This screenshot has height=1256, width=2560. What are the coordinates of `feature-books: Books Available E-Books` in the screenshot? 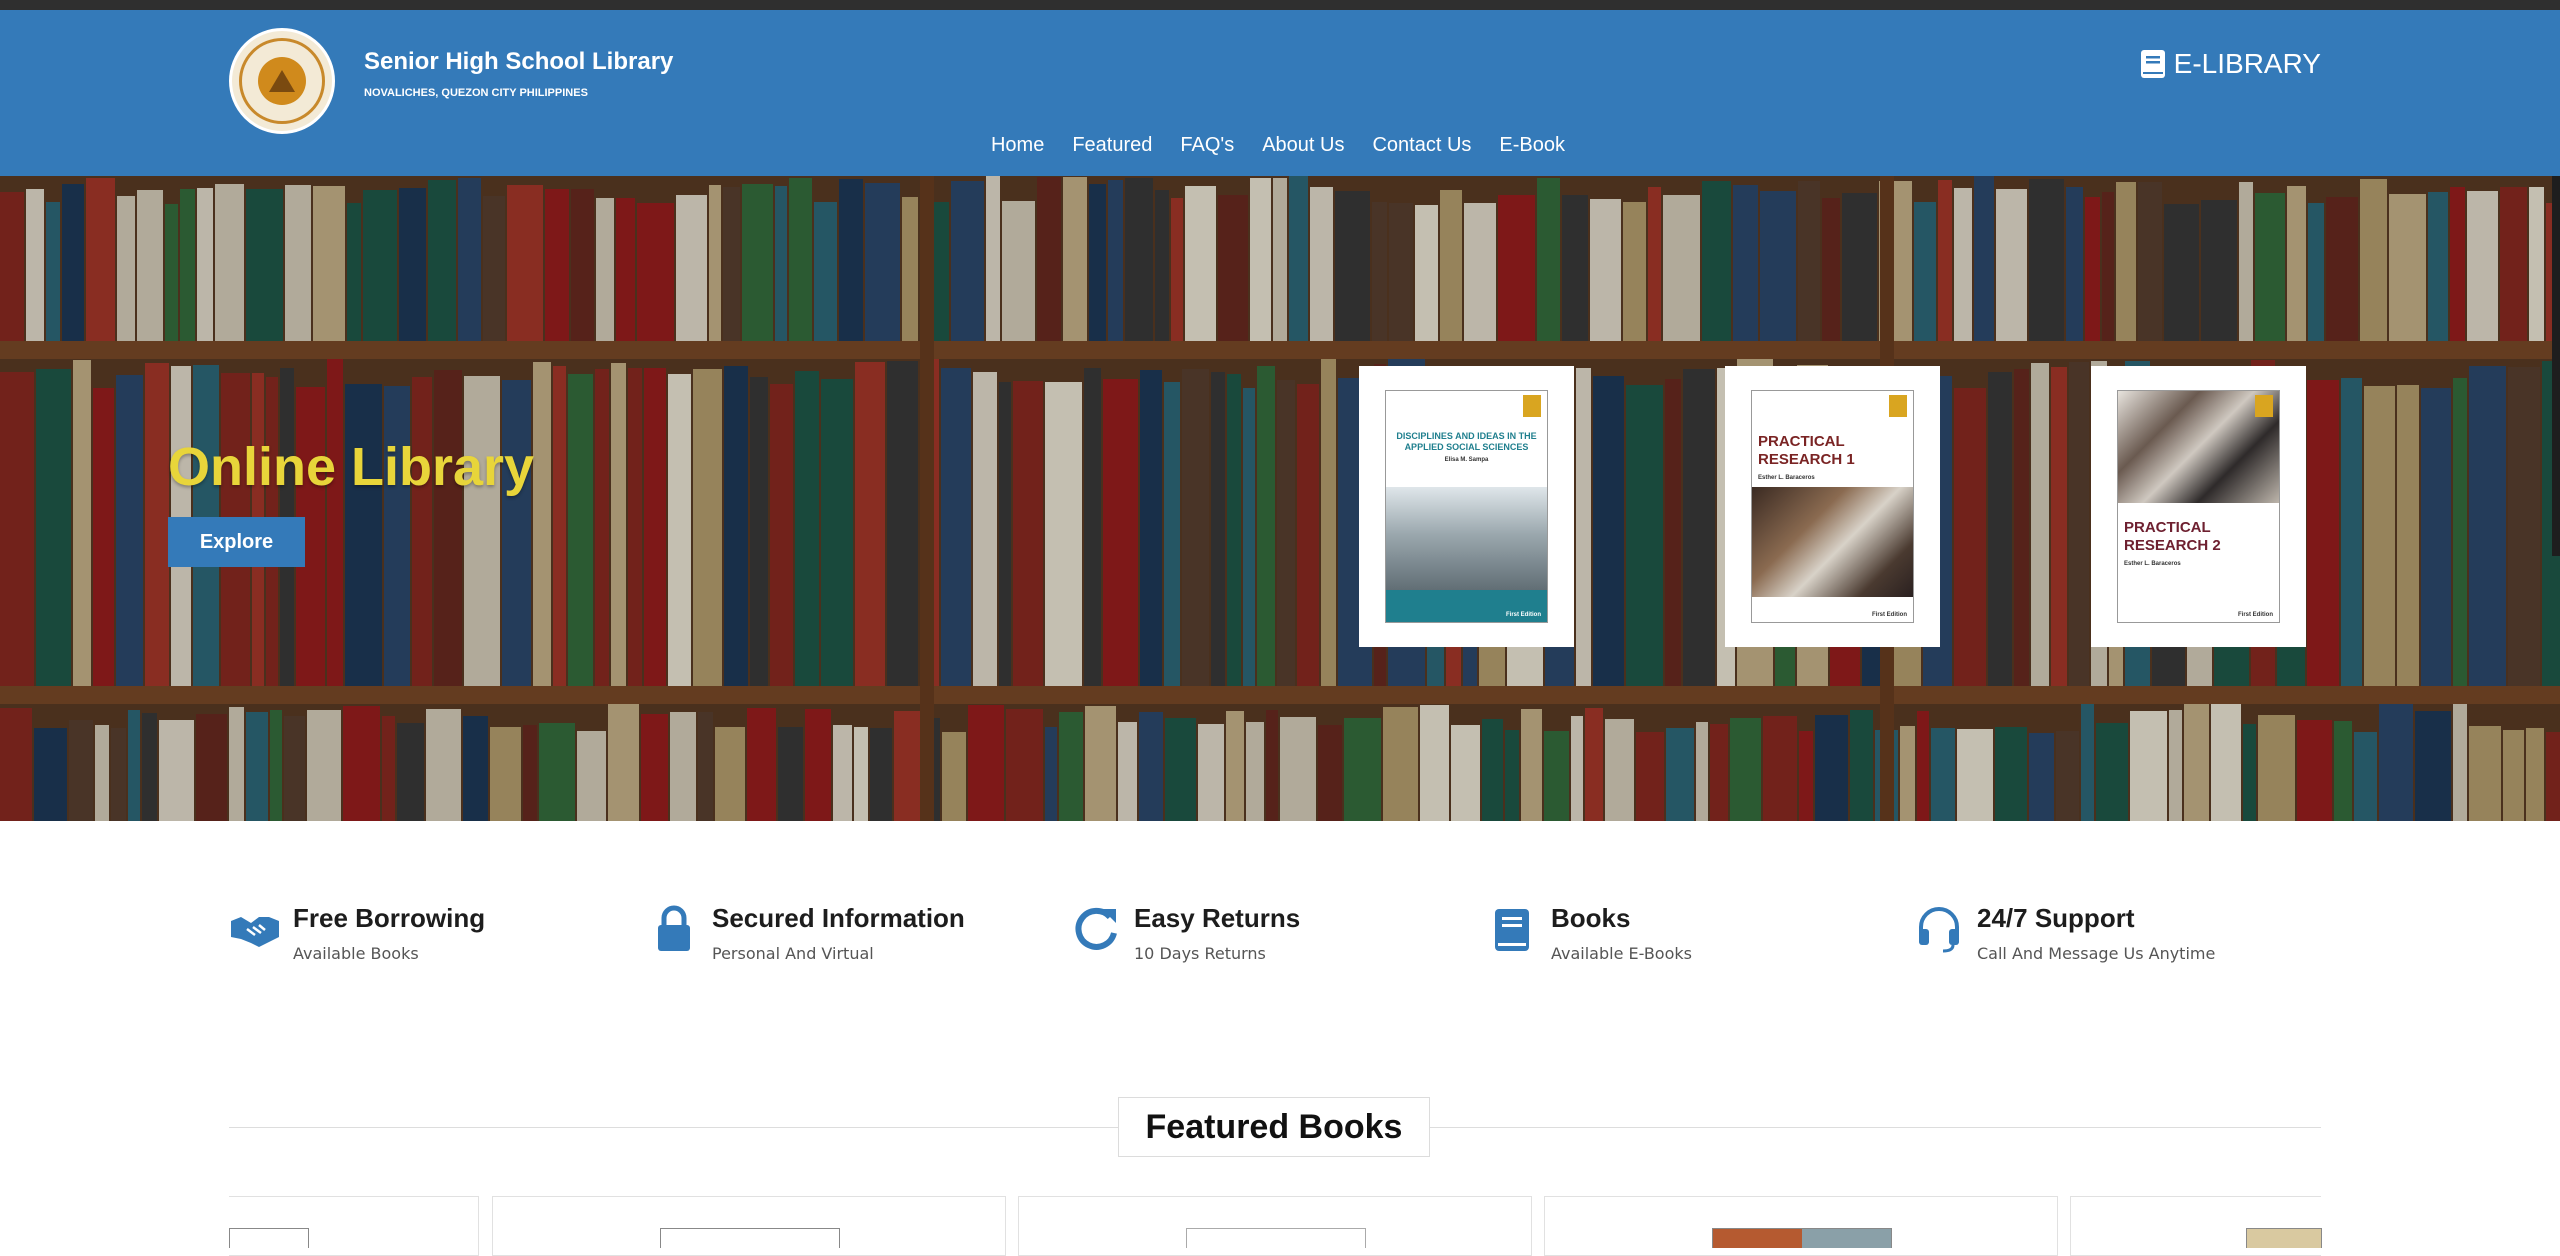 It's located at (1589, 933).